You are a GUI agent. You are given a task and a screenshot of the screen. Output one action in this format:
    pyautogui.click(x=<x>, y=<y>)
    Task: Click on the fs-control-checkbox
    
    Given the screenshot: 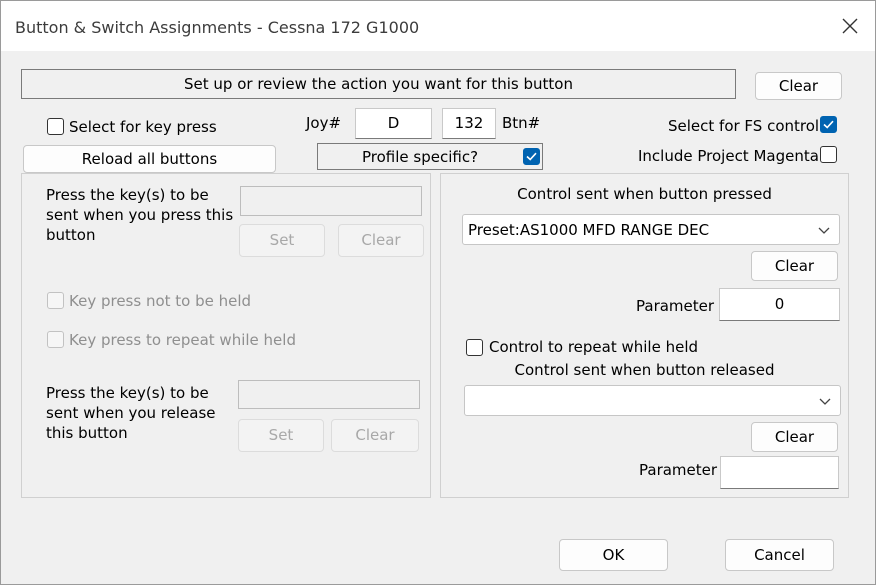 What is the action you would take?
    pyautogui.click(x=828, y=124)
    